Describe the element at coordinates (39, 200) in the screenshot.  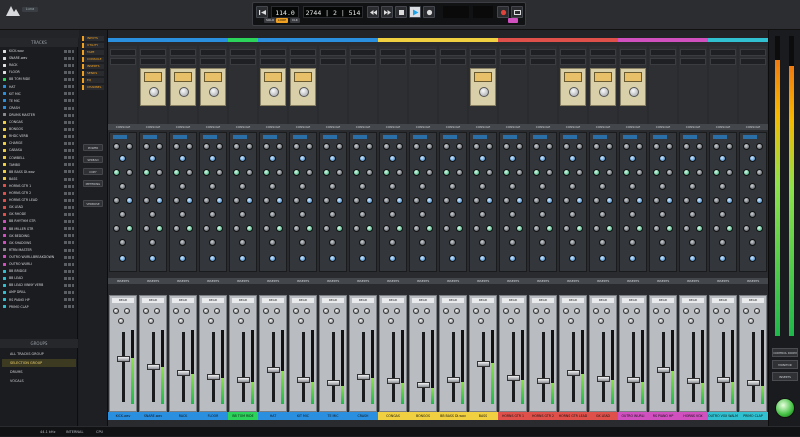
I see `track-list-item: HORNS GTR LEAD` at that location.